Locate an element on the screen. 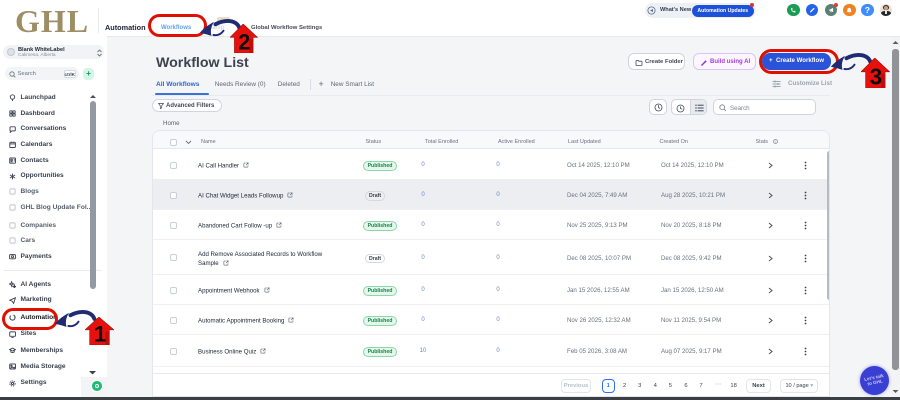  svg-text: 3 is located at coordinates (876, 75).